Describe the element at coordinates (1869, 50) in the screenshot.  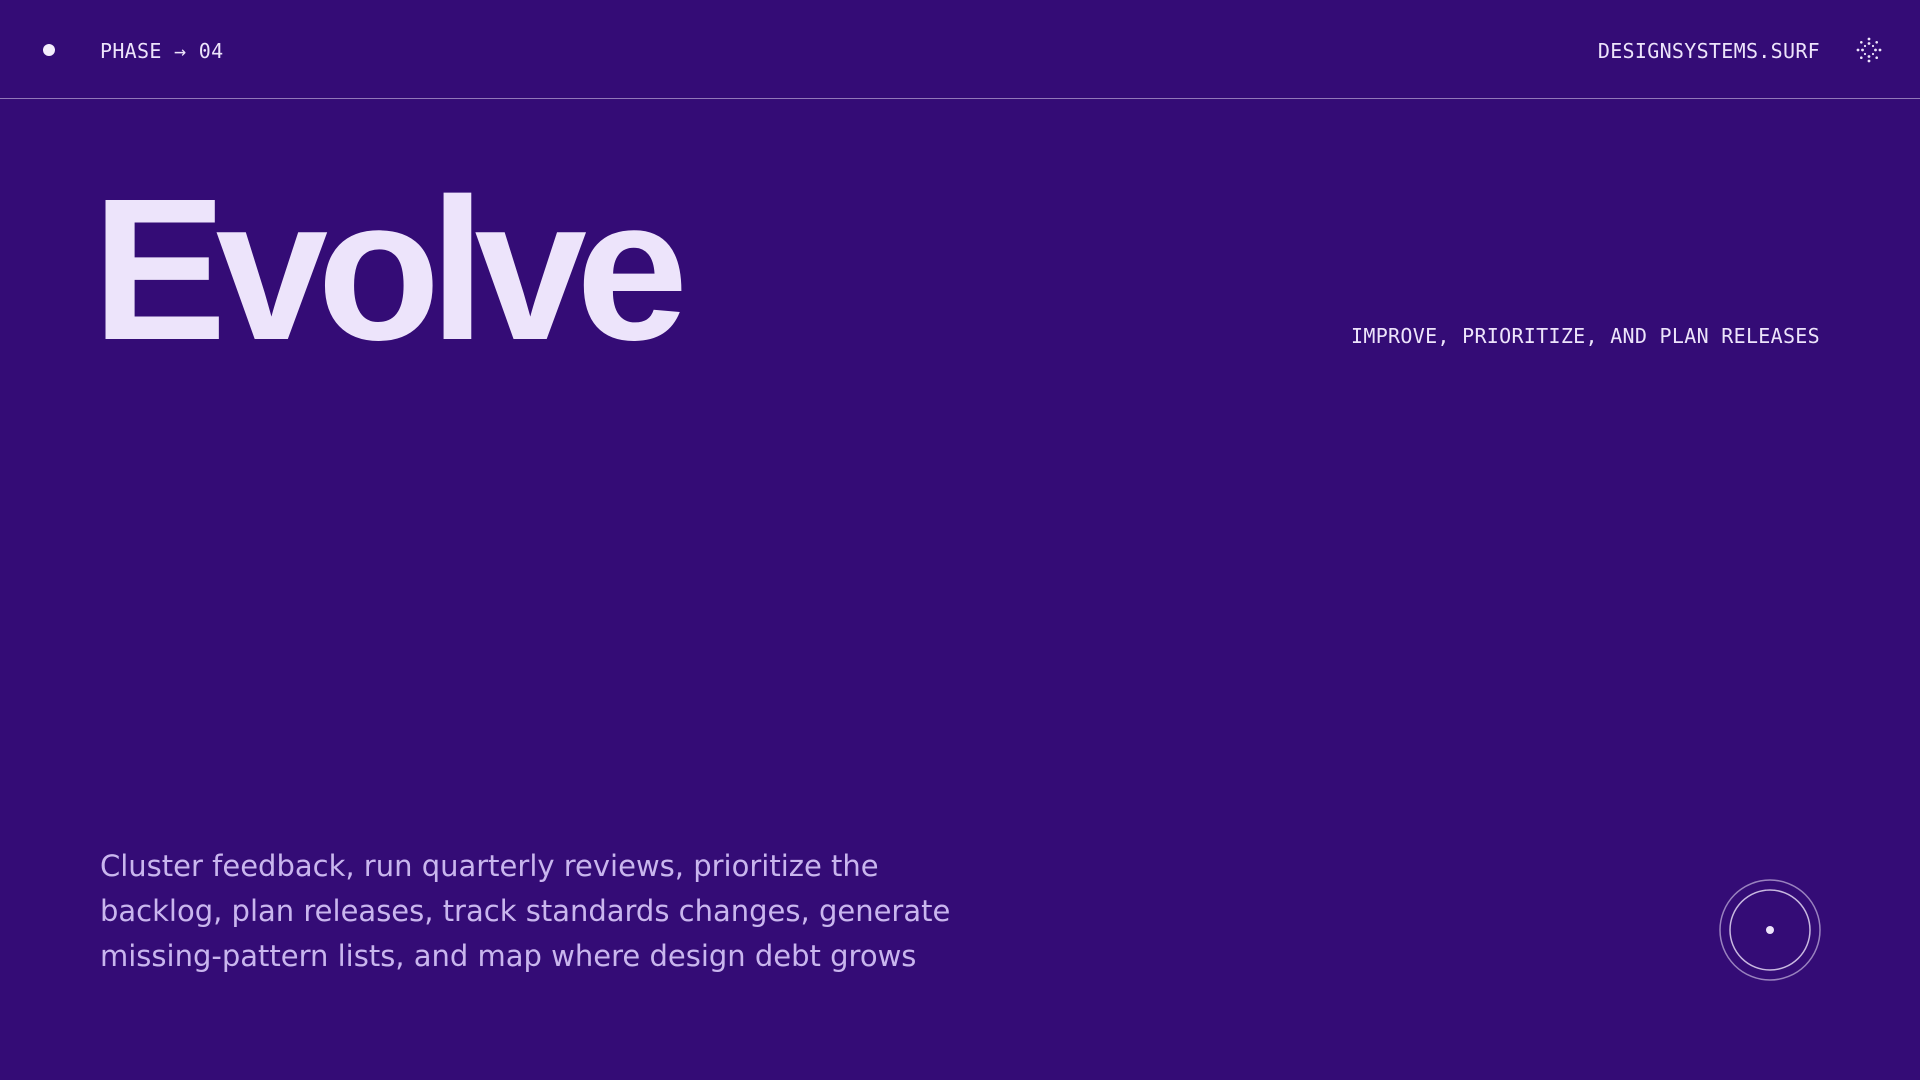
I see `sparkle-icon` at that location.